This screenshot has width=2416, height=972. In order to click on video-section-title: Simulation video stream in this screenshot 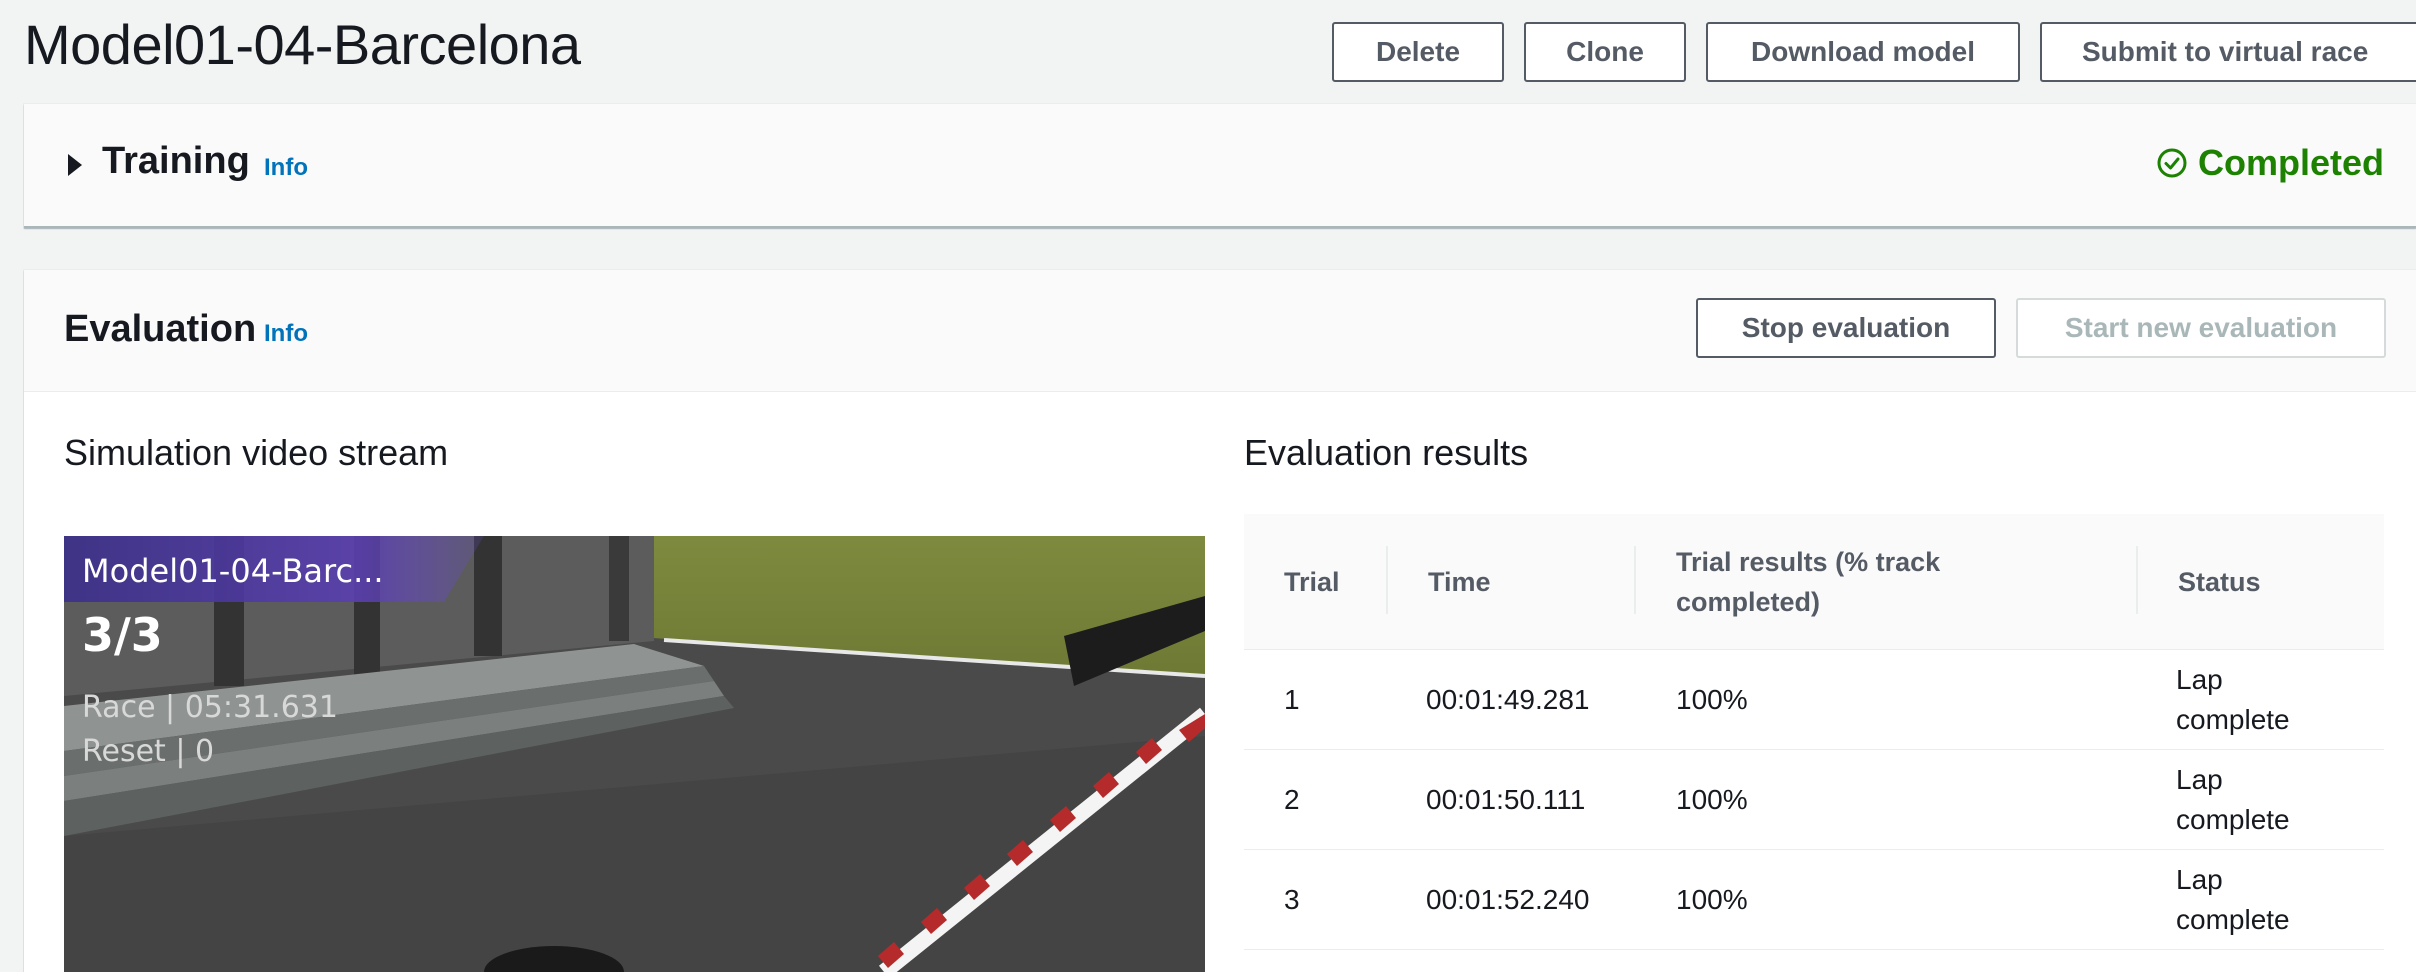, I will do `click(256, 452)`.